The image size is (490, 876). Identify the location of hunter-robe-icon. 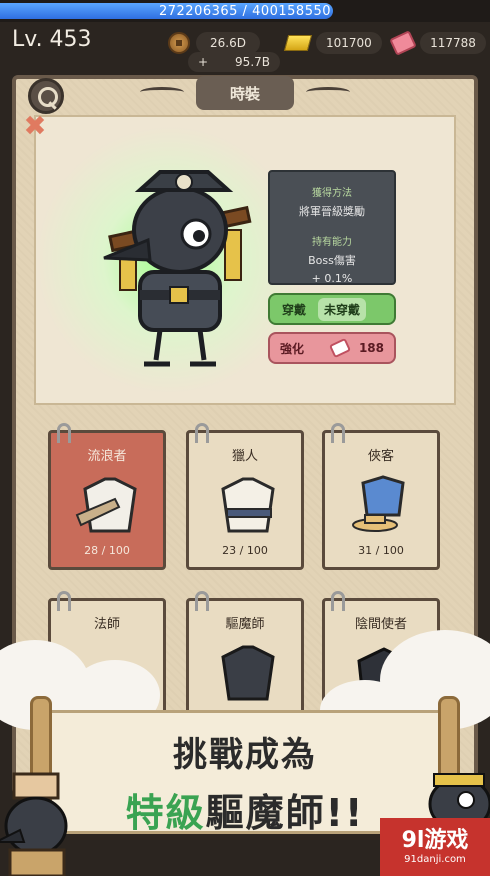
(248, 505).